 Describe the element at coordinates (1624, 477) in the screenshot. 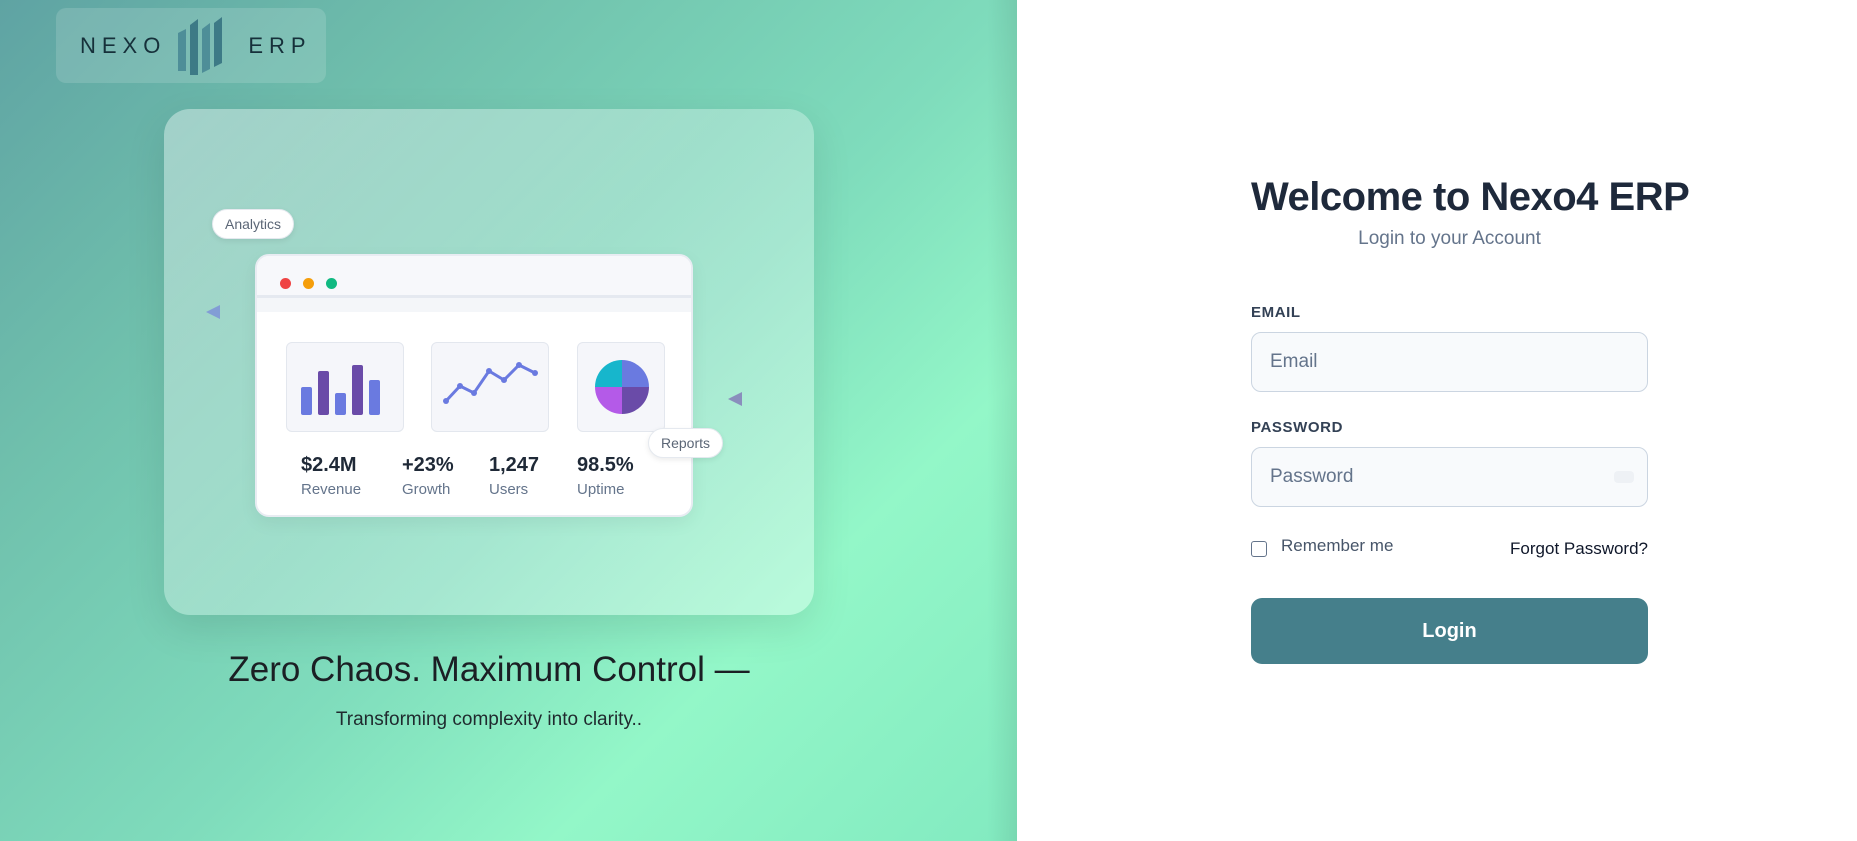

I see `password-visibility-toggle` at that location.